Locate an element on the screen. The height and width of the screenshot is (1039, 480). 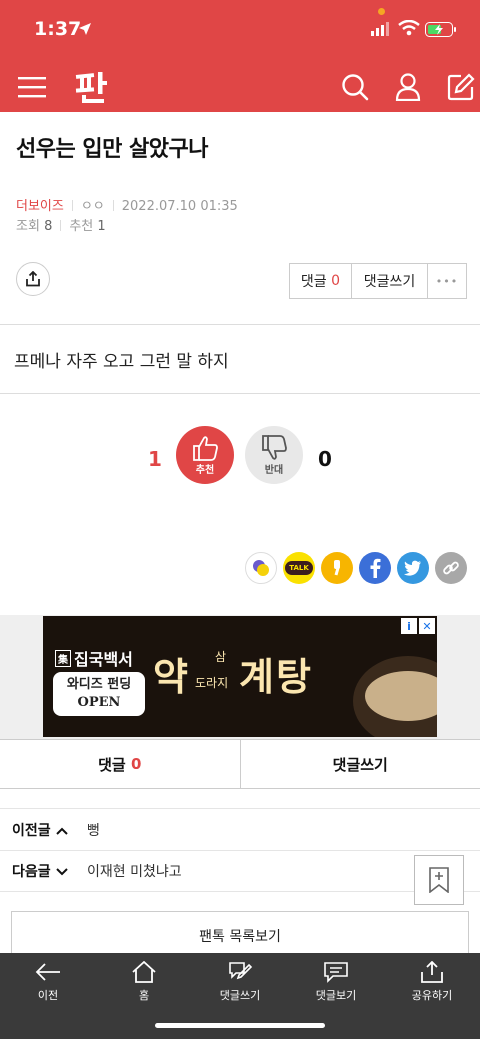
tab-write-comment: 댓글쓰기 is located at coordinates (360, 764).